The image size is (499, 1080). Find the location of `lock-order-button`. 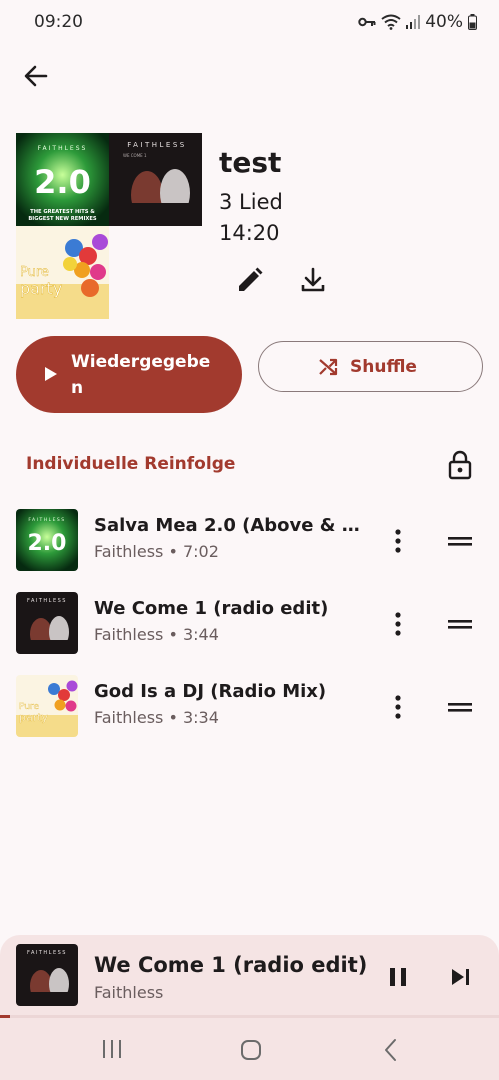

lock-order-button is located at coordinates (460, 465).